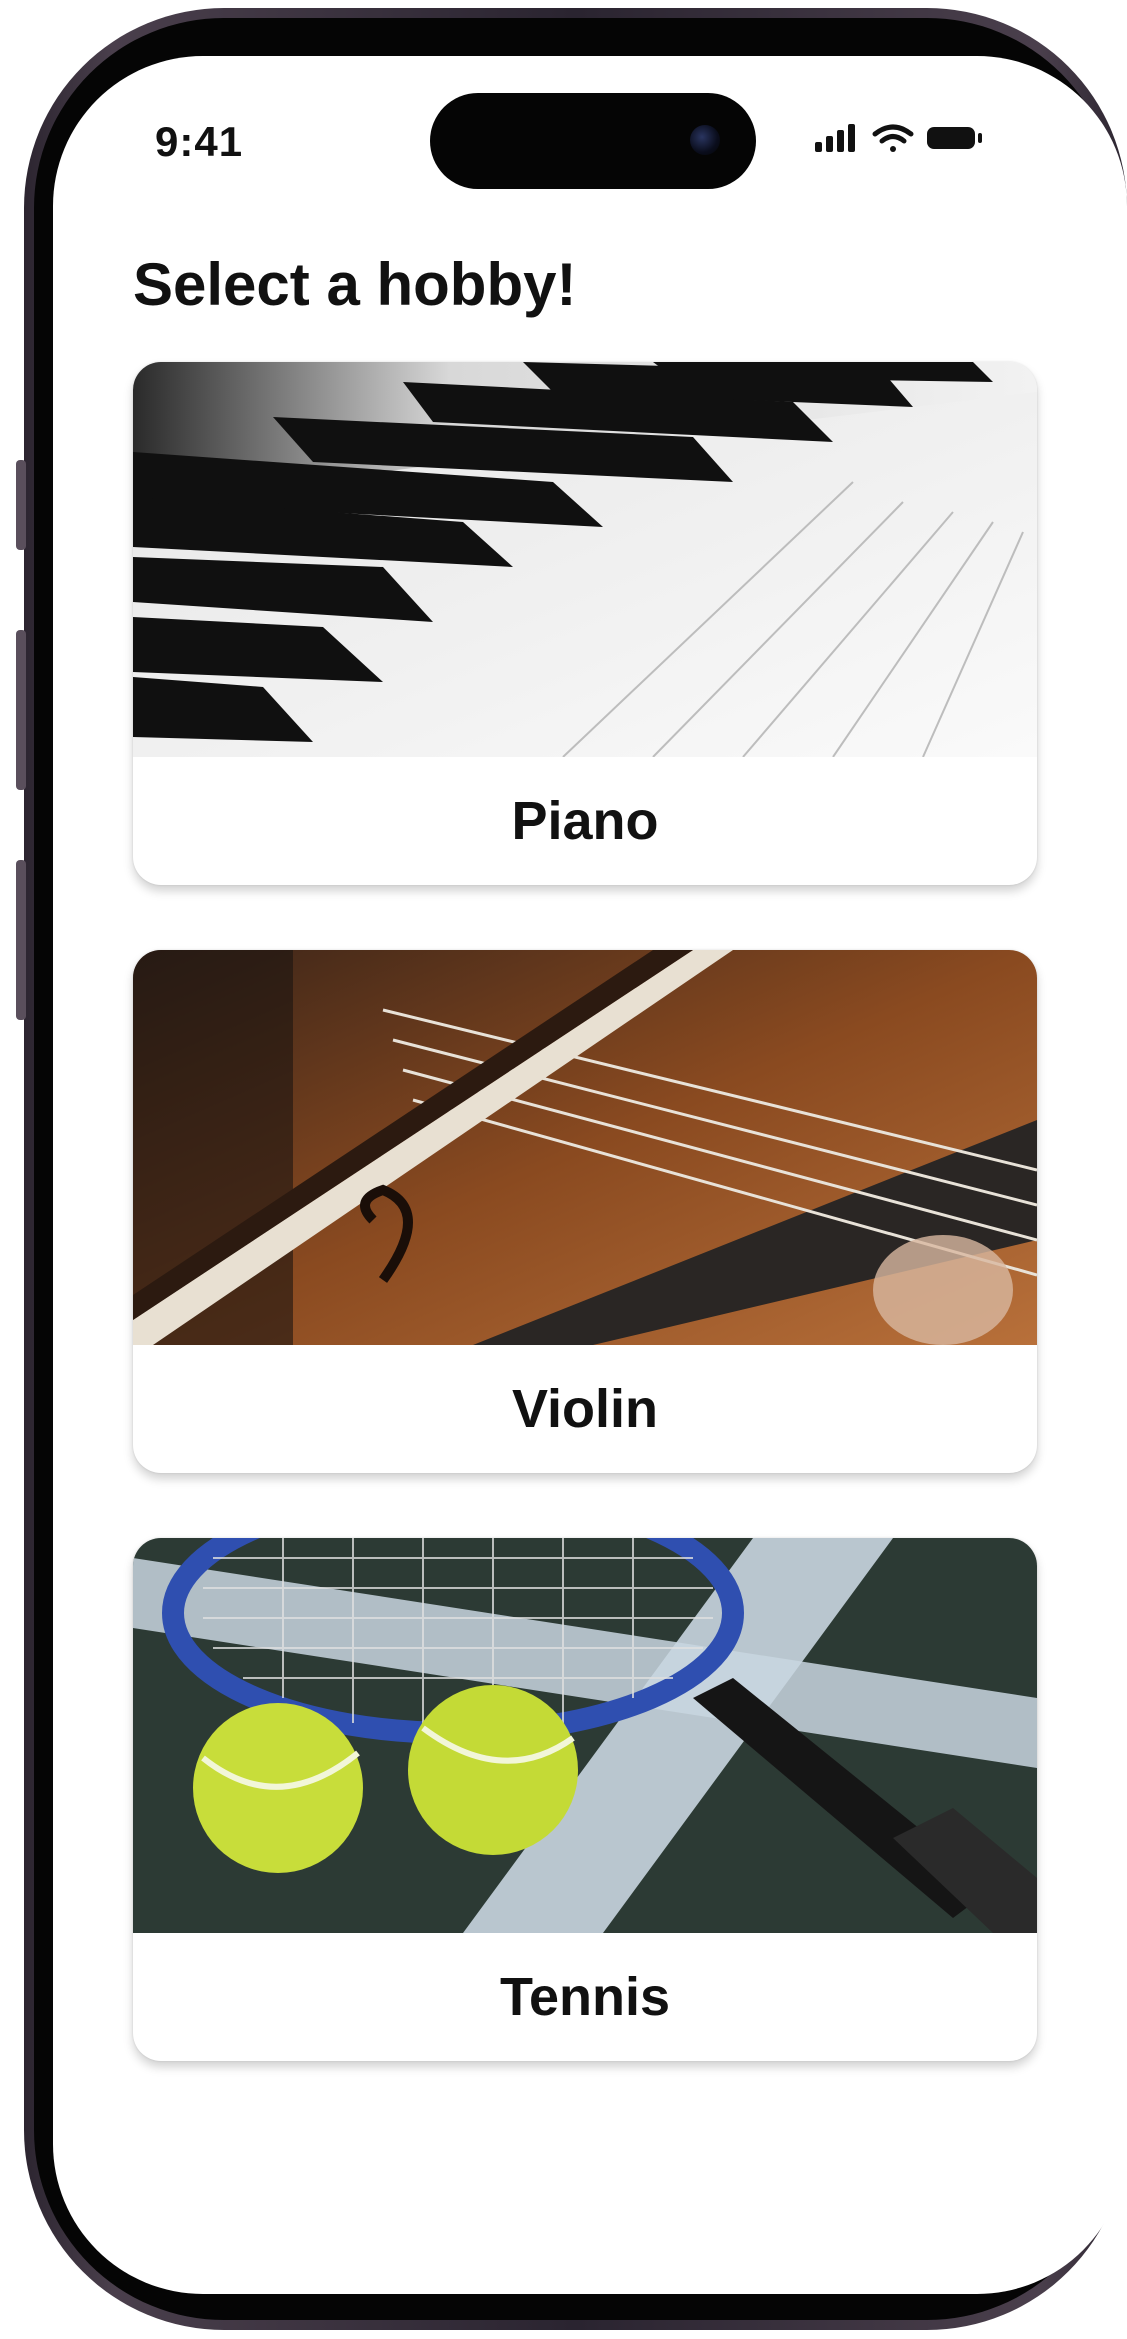  Describe the element at coordinates (585, 559) in the screenshot. I see `piano-image` at that location.